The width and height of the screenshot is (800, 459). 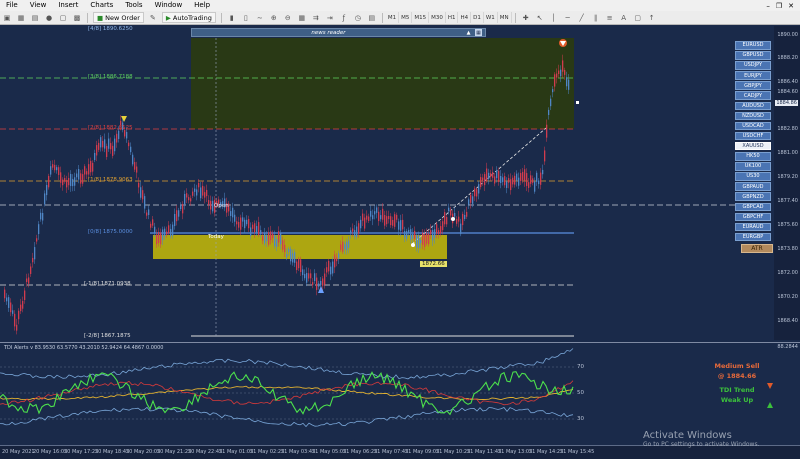 What do you see at coordinates (38, 5) in the screenshot?
I see `menu-view: View` at bounding box center [38, 5].